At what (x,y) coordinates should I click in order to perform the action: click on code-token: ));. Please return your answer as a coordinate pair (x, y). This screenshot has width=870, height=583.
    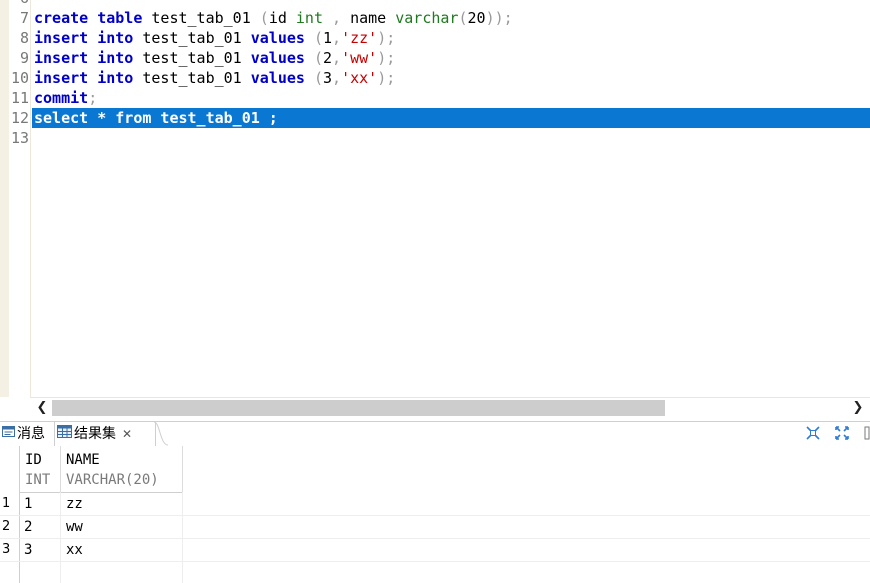
    Looking at the image, I should click on (499, 18).